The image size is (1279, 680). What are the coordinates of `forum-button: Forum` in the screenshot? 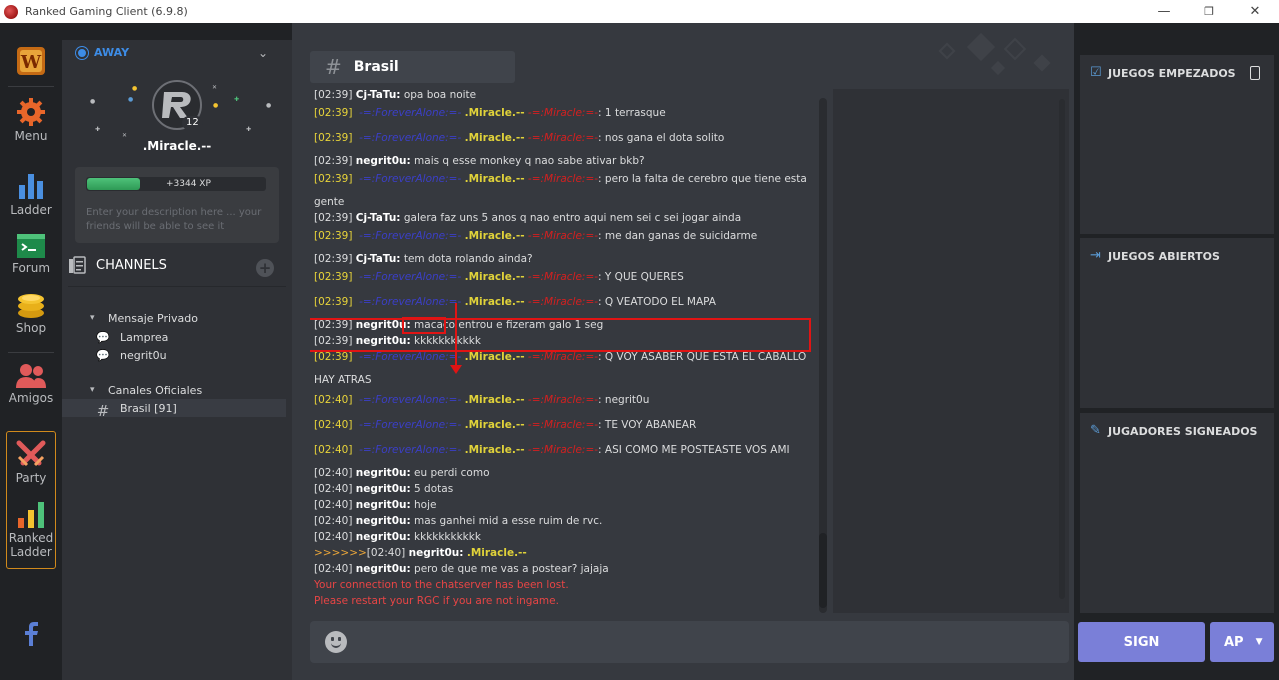 It's located at (31, 254).